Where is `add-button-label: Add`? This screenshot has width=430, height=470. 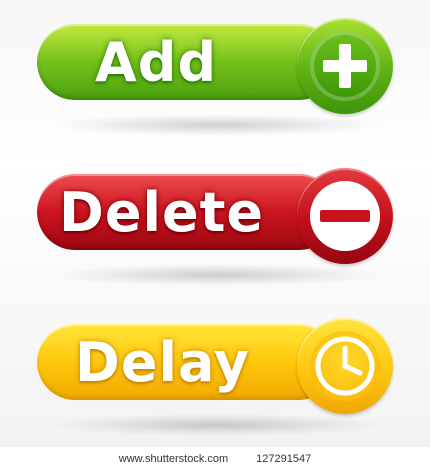 add-button-label: Add is located at coordinates (156, 62).